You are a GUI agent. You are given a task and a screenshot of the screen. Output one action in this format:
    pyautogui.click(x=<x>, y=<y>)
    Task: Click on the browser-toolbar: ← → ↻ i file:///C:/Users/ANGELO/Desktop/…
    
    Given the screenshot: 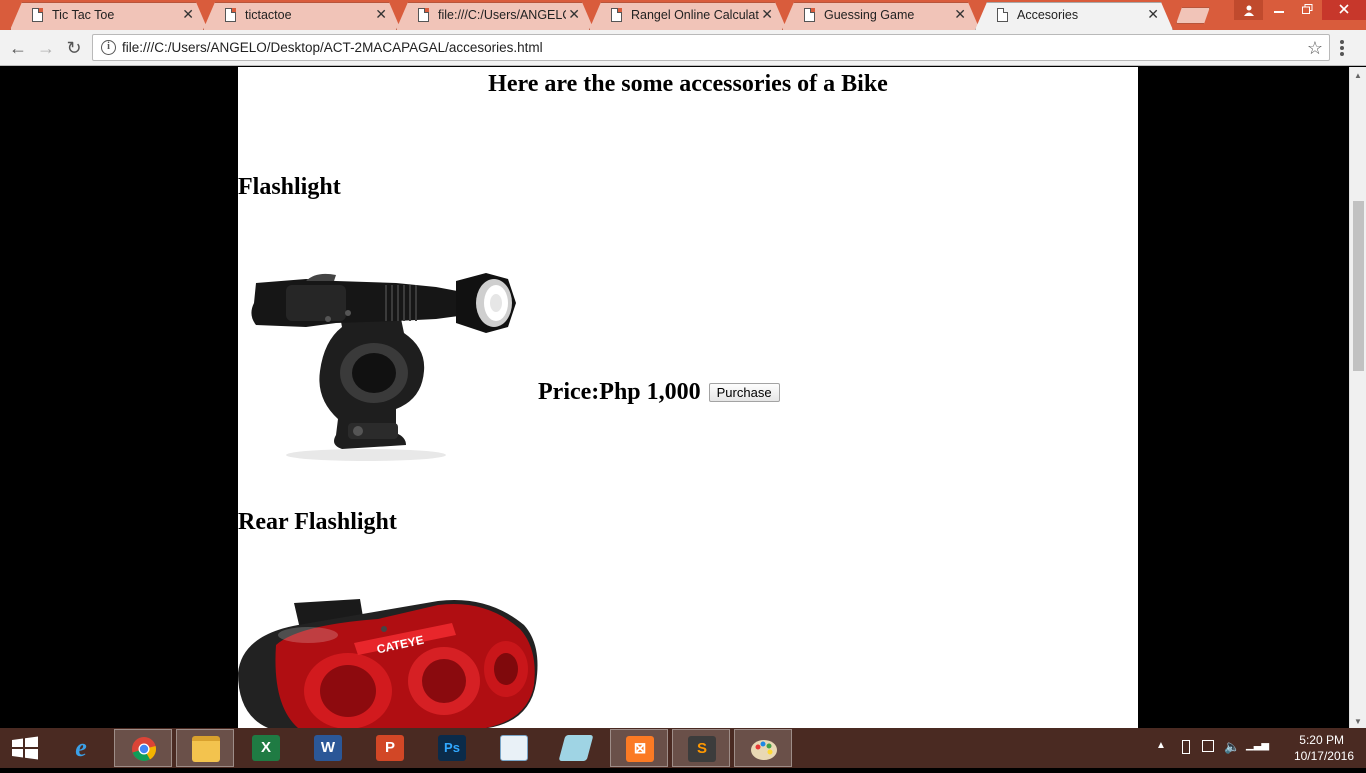 What is the action you would take?
    pyautogui.click(x=683, y=48)
    